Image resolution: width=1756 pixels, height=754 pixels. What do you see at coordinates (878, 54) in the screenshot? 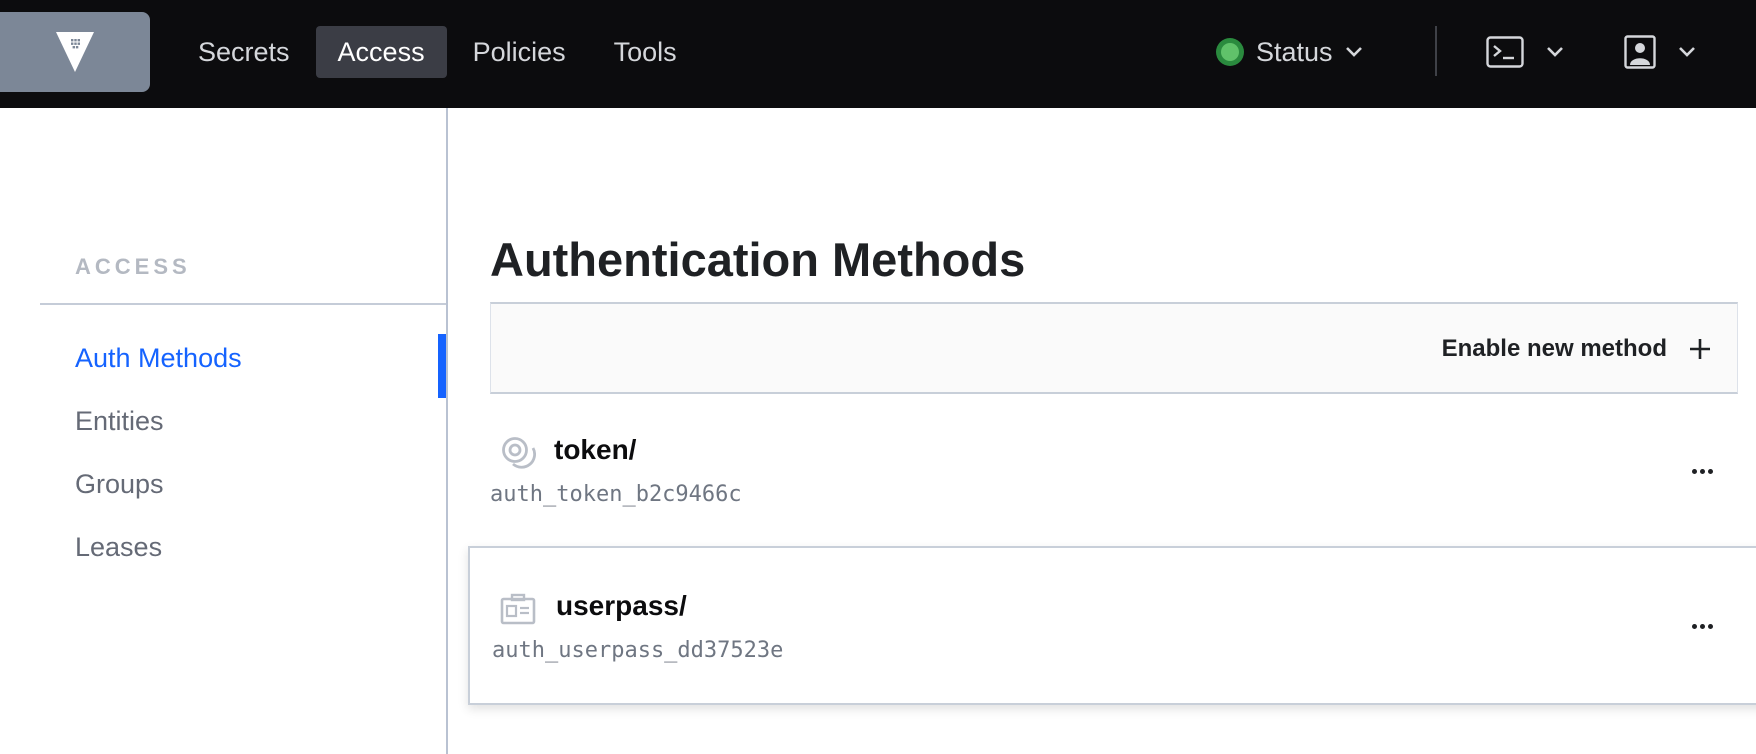
I see `top-navigation: Secrets Access Policies Tools Status` at bounding box center [878, 54].